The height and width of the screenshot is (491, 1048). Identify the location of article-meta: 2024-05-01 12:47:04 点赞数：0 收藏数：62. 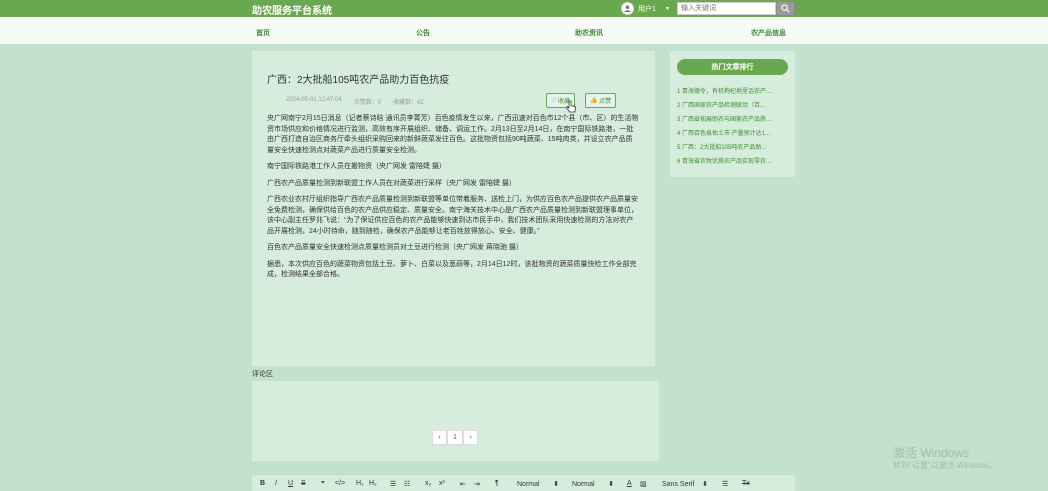
(355, 101).